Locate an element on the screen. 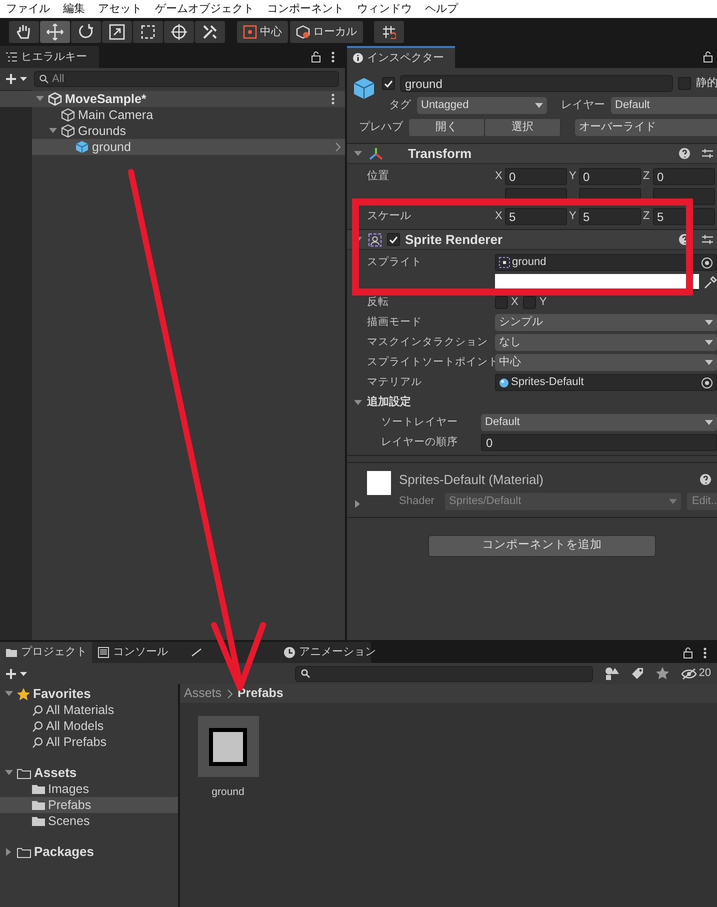 This screenshot has height=907, width=717. active-checkbox is located at coordinates (388, 83).